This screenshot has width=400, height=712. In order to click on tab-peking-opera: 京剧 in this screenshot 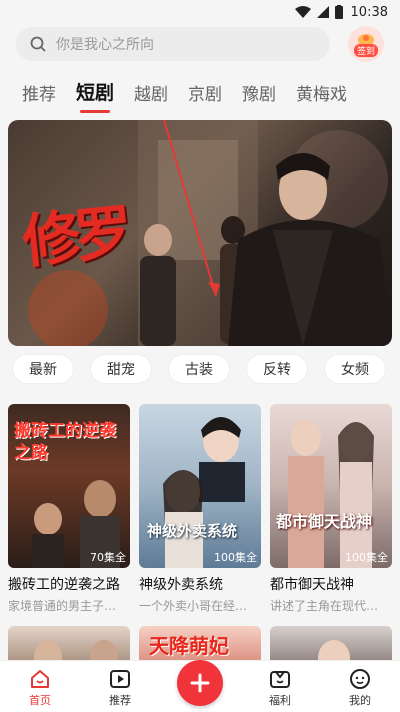, I will do `click(205, 92)`.